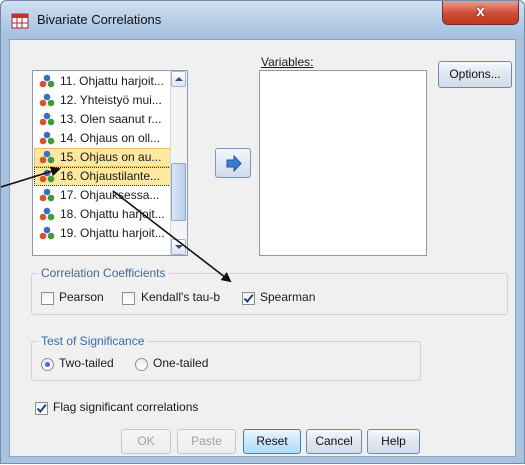 This screenshot has width=525, height=465. I want to click on annotation-arrow-to-spearman, so click(172, 236).